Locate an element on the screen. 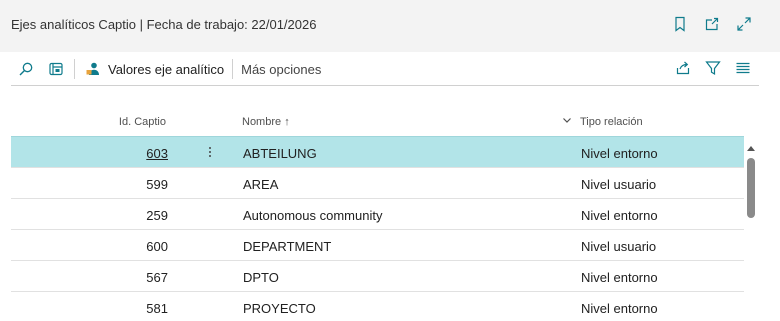 This screenshot has height=321, width=780. cell-nombre: Autonomous community is located at coordinates (313, 215).